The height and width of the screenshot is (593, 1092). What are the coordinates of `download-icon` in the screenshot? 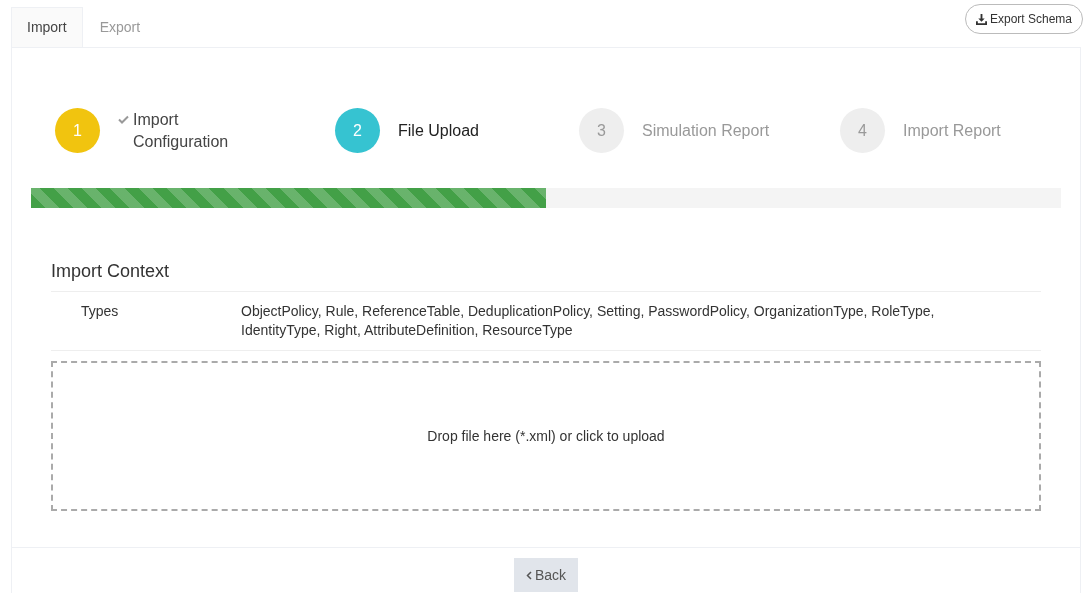 It's located at (981, 19).